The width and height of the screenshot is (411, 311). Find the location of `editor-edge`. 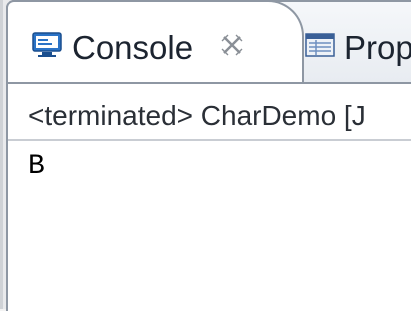

editor-edge is located at coordinates (1, 154).